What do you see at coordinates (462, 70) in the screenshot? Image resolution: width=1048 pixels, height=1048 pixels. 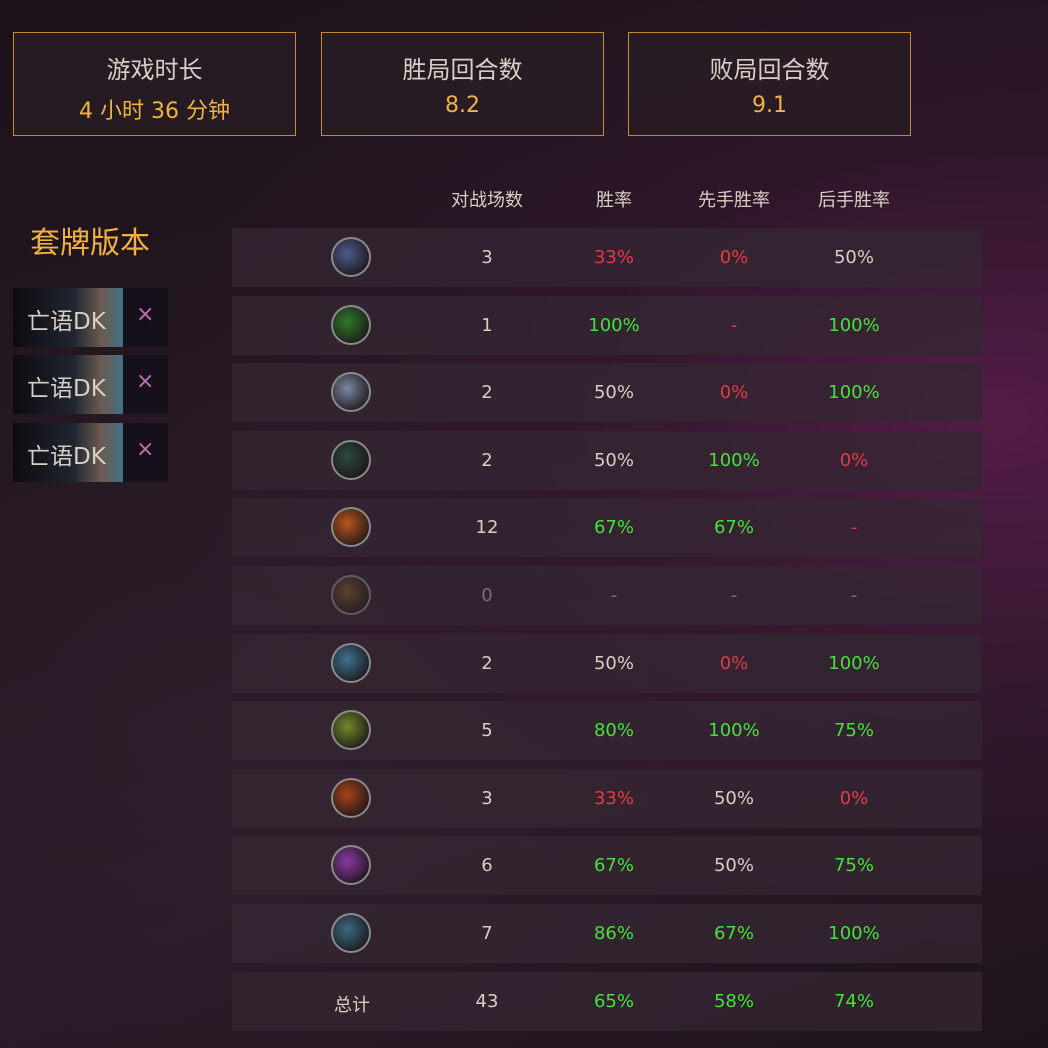 I see `stat-title: 胜局回合数` at bounding box center [462, 70].